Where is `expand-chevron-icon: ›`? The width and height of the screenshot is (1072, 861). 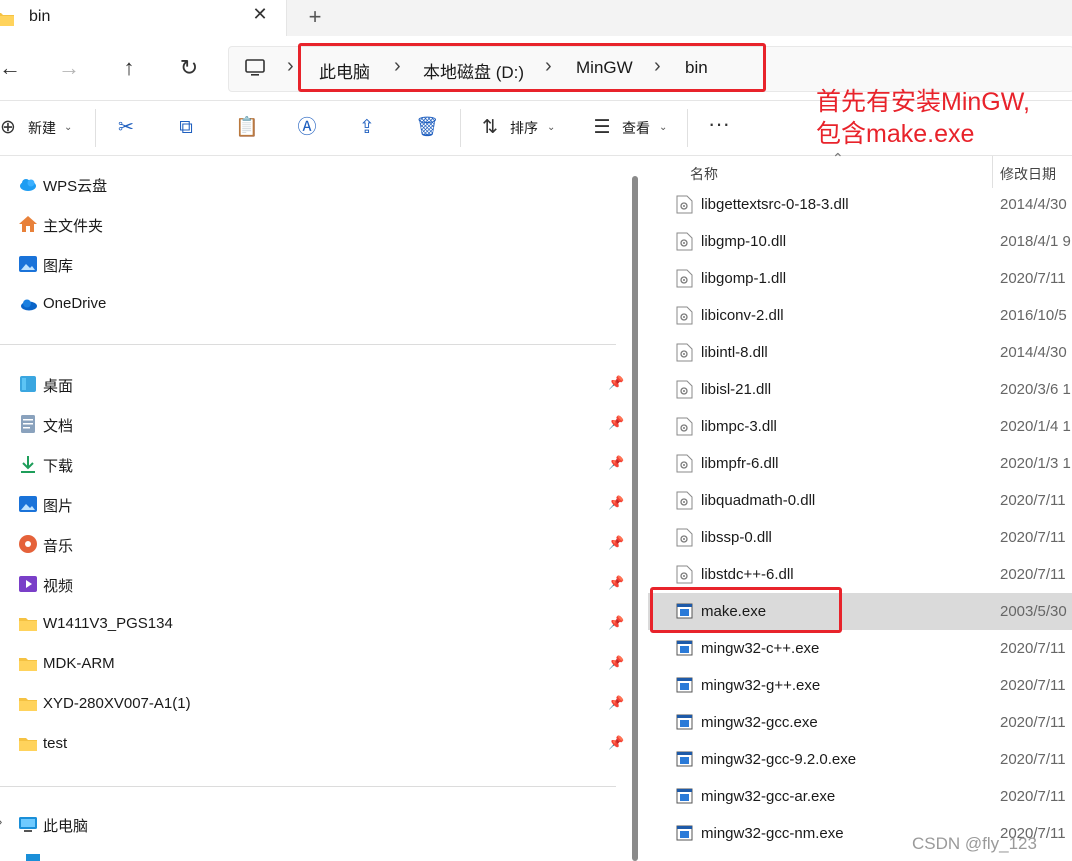
expand-chevron-icon: › is located at coordinates (1, 821).